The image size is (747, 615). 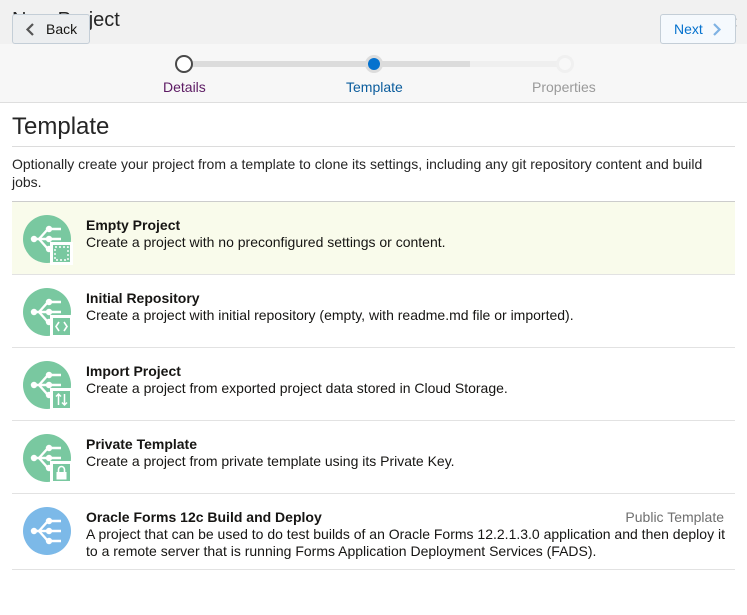 What do you see at coordinates (184, 64) in the screenshot?
I see `train-stop-details` at bounding box center [184, 64].